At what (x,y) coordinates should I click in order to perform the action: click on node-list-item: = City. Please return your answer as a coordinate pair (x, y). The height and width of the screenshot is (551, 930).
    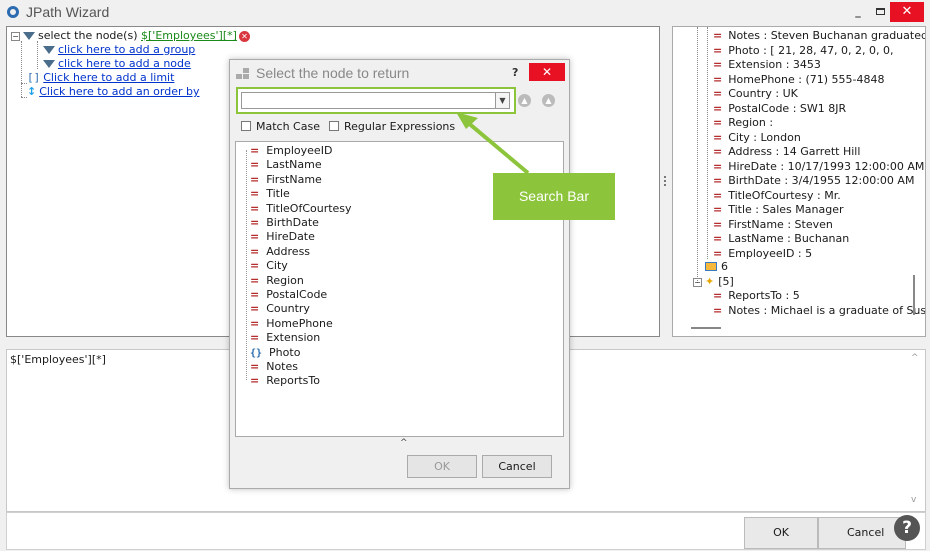
    Looking at the image, I should click on (269, 265).